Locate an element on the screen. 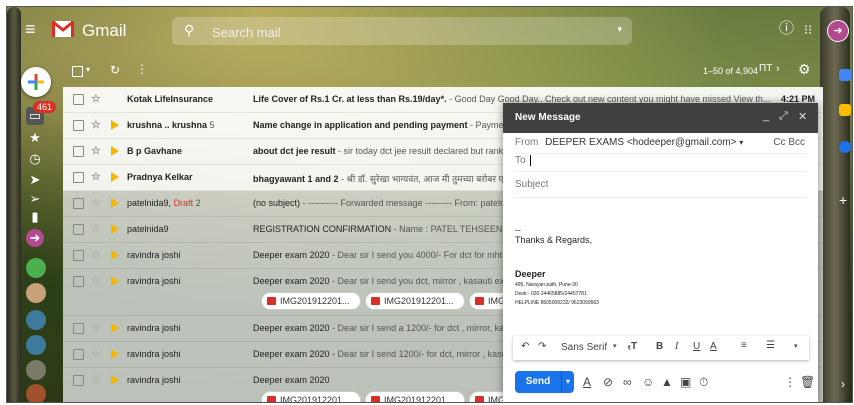  from-dropdown-icon: ▾ is located at coordinates (741, 142).